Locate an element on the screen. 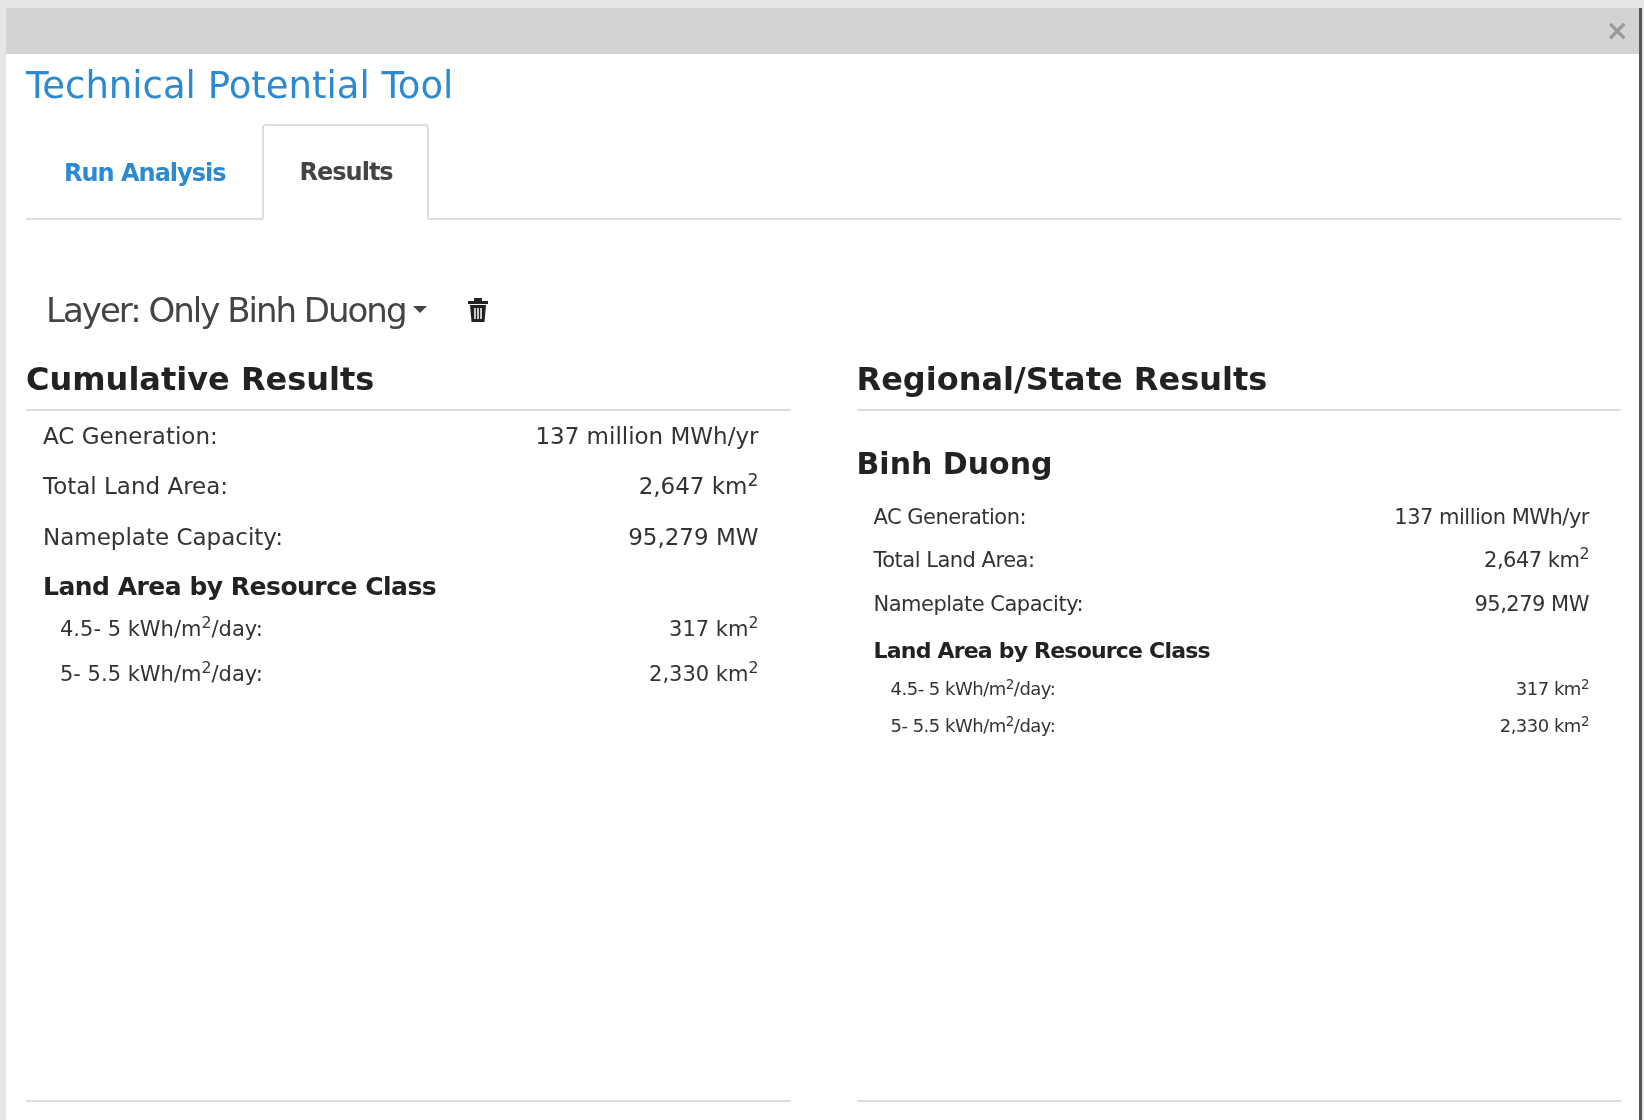 This screenshot has height=1120, width=1644. section-heading: Regional/State Results is located at coordinates (1238, 385).